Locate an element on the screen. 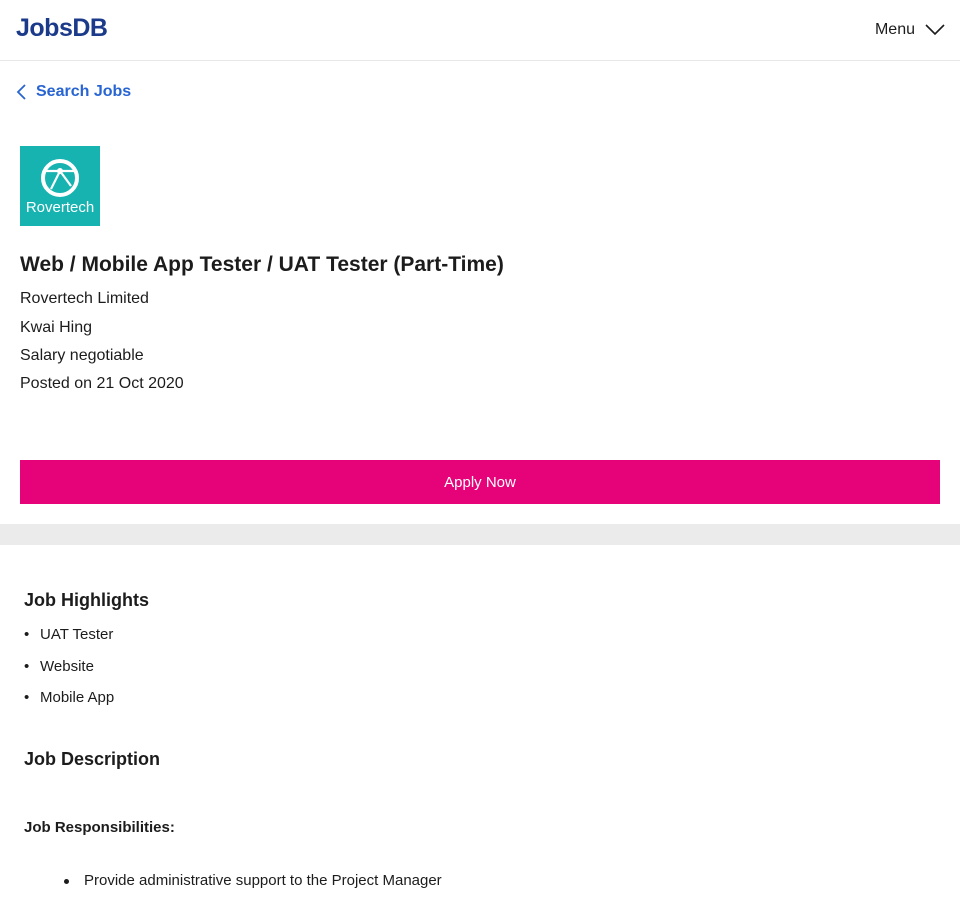  menu-button: Menu is located at coordinates (910, 30).